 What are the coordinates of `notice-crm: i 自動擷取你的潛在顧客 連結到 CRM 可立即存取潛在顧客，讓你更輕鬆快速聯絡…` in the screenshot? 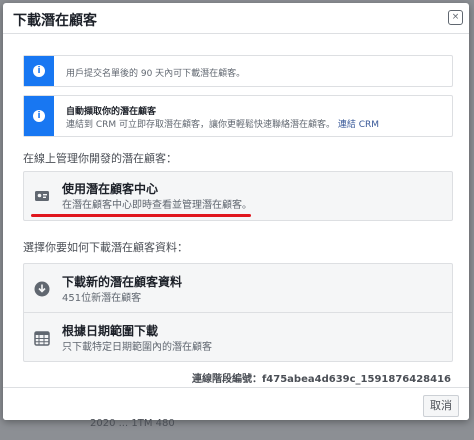 It's located at (238, 116).